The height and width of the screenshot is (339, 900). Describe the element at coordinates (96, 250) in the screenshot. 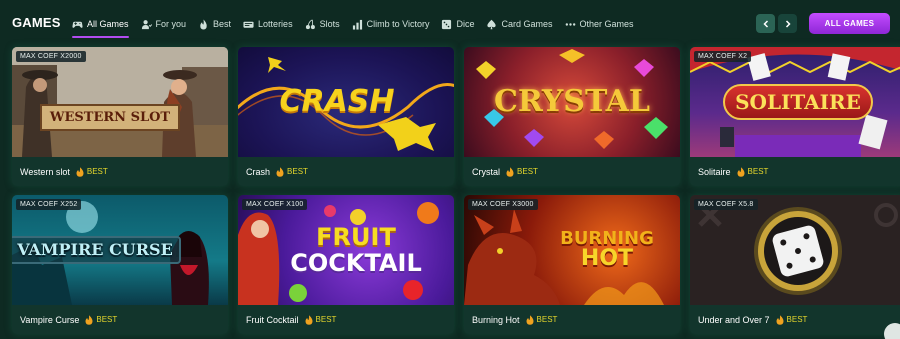

I see `game-logo: VAMPIRE CURSE` at that location.